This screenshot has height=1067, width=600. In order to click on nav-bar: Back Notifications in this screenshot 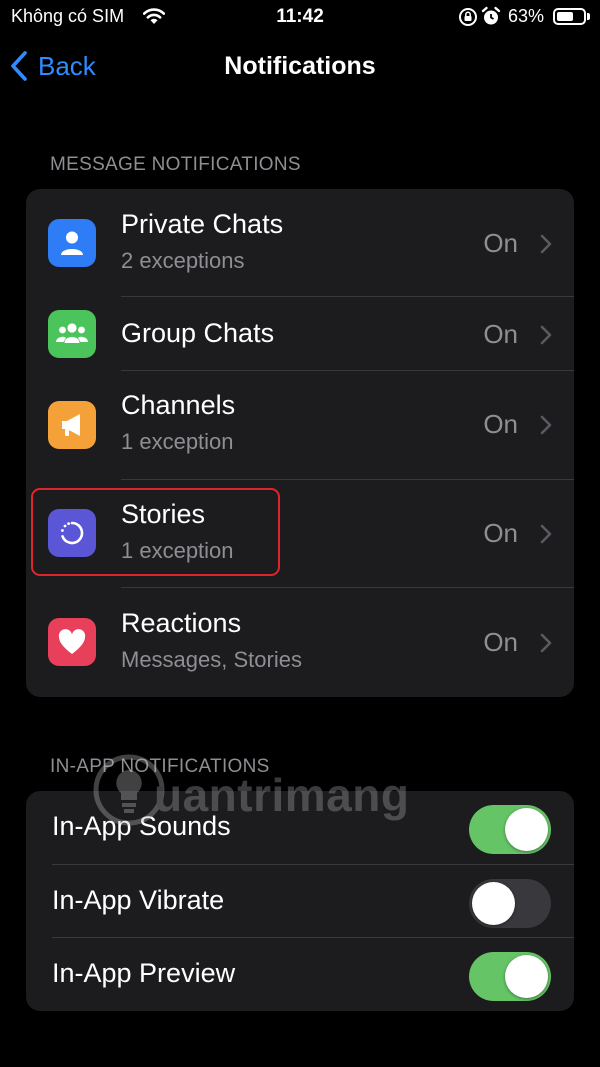, I will do `click(300, 68)`.